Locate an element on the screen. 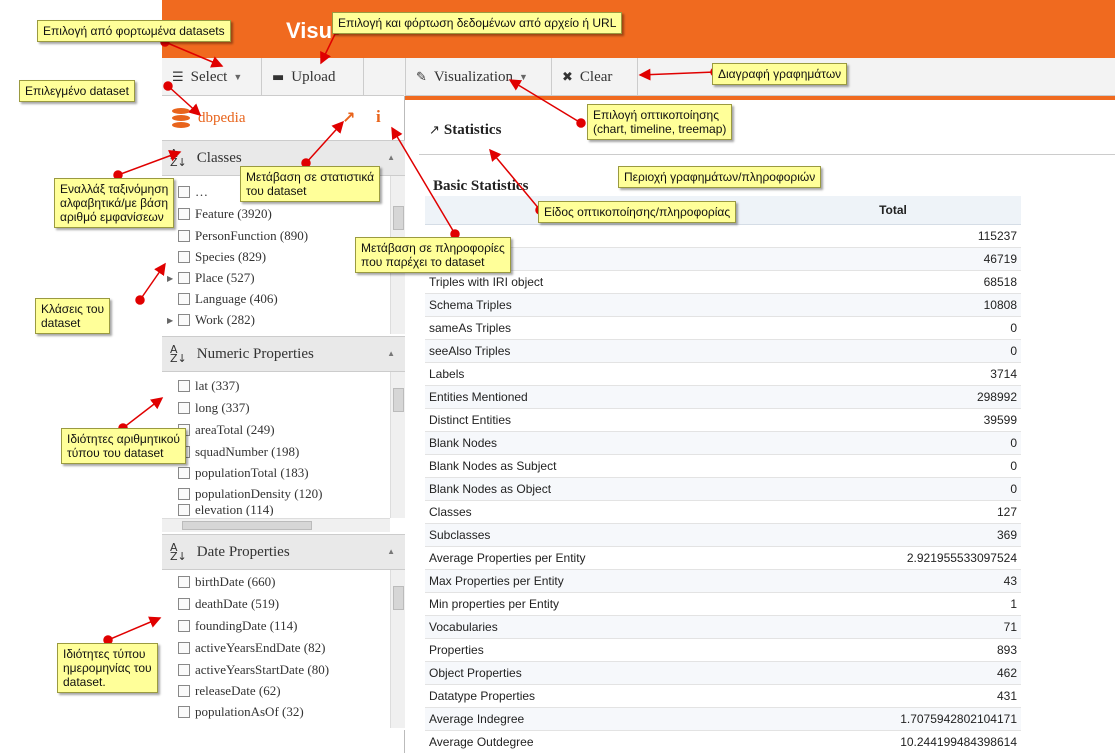 The width and height of the screenshot is (1115, 753). info-icon: i is located at coordinates (378, 117).